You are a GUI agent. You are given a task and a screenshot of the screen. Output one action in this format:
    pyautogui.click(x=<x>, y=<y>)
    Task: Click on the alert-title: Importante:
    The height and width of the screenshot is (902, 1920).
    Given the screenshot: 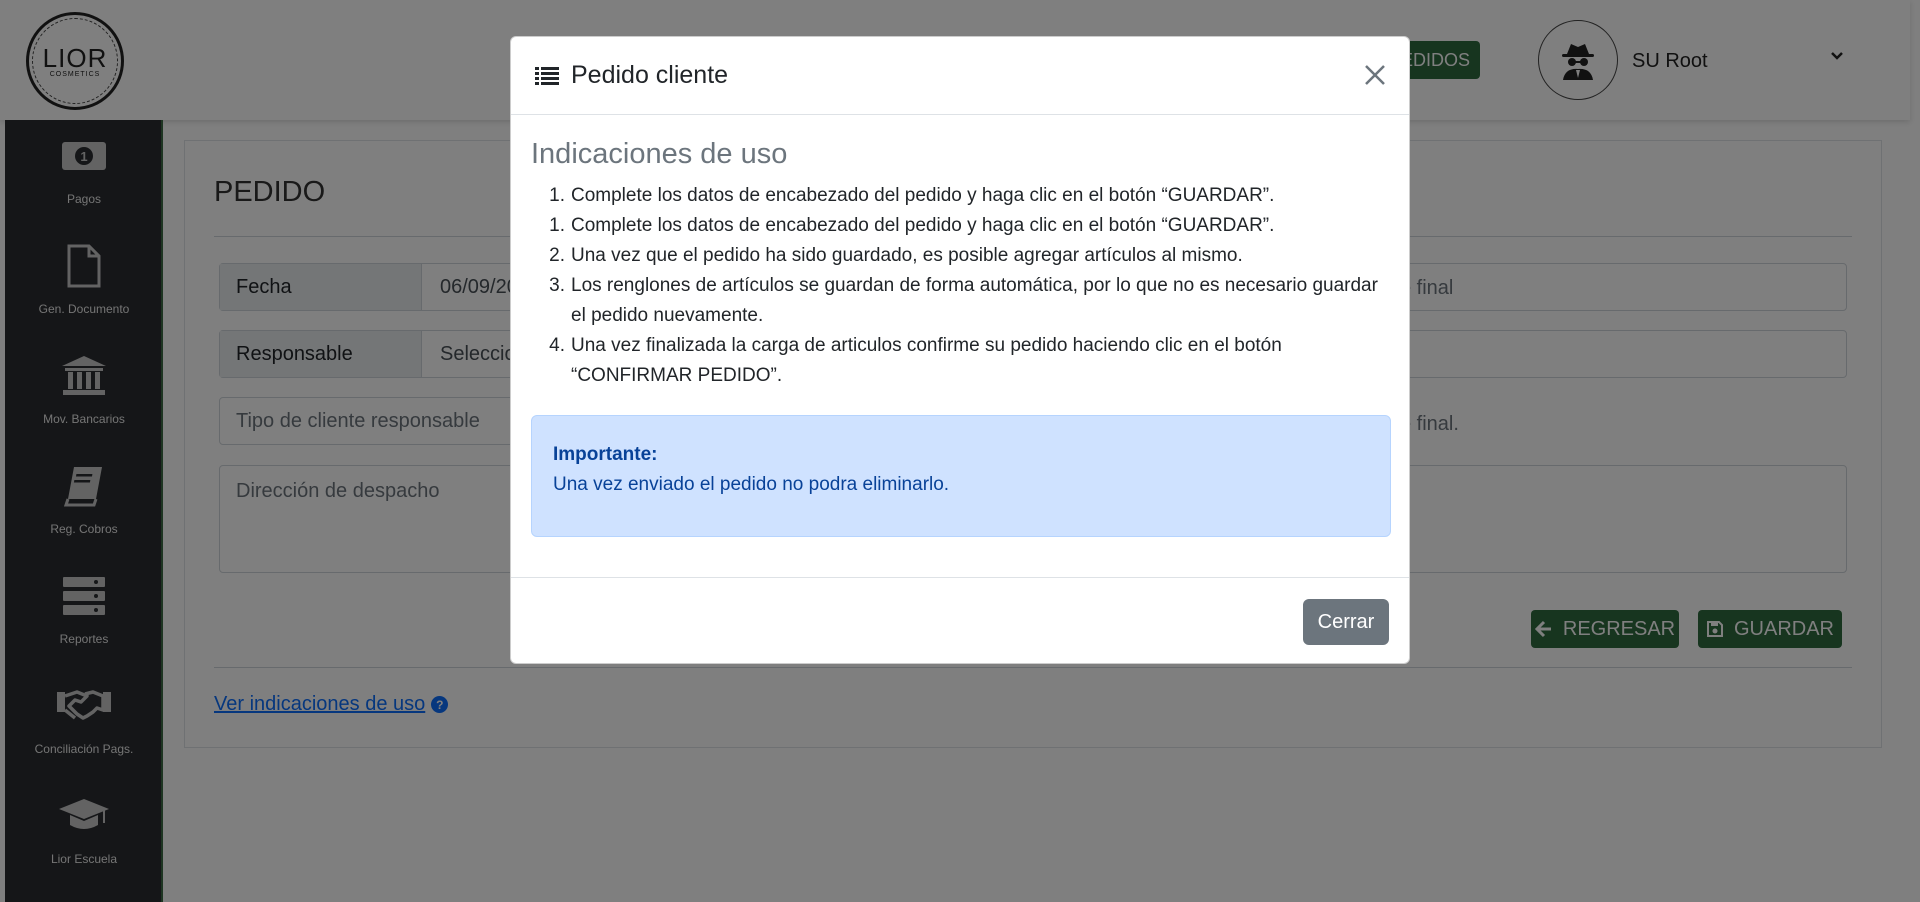 What is the action you would take?
    pyautogui.click(x=605, y=454)
    